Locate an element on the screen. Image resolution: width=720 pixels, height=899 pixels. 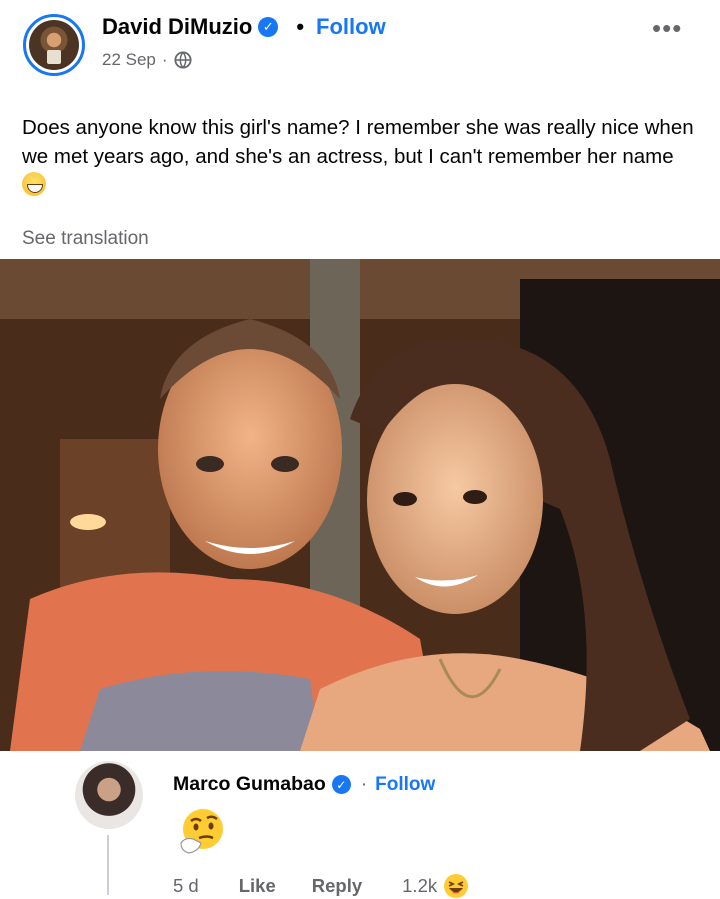
post-header: David DiMuzio ✓ • Follow 22 Sep · ••• is located at coordinates (360, 47).